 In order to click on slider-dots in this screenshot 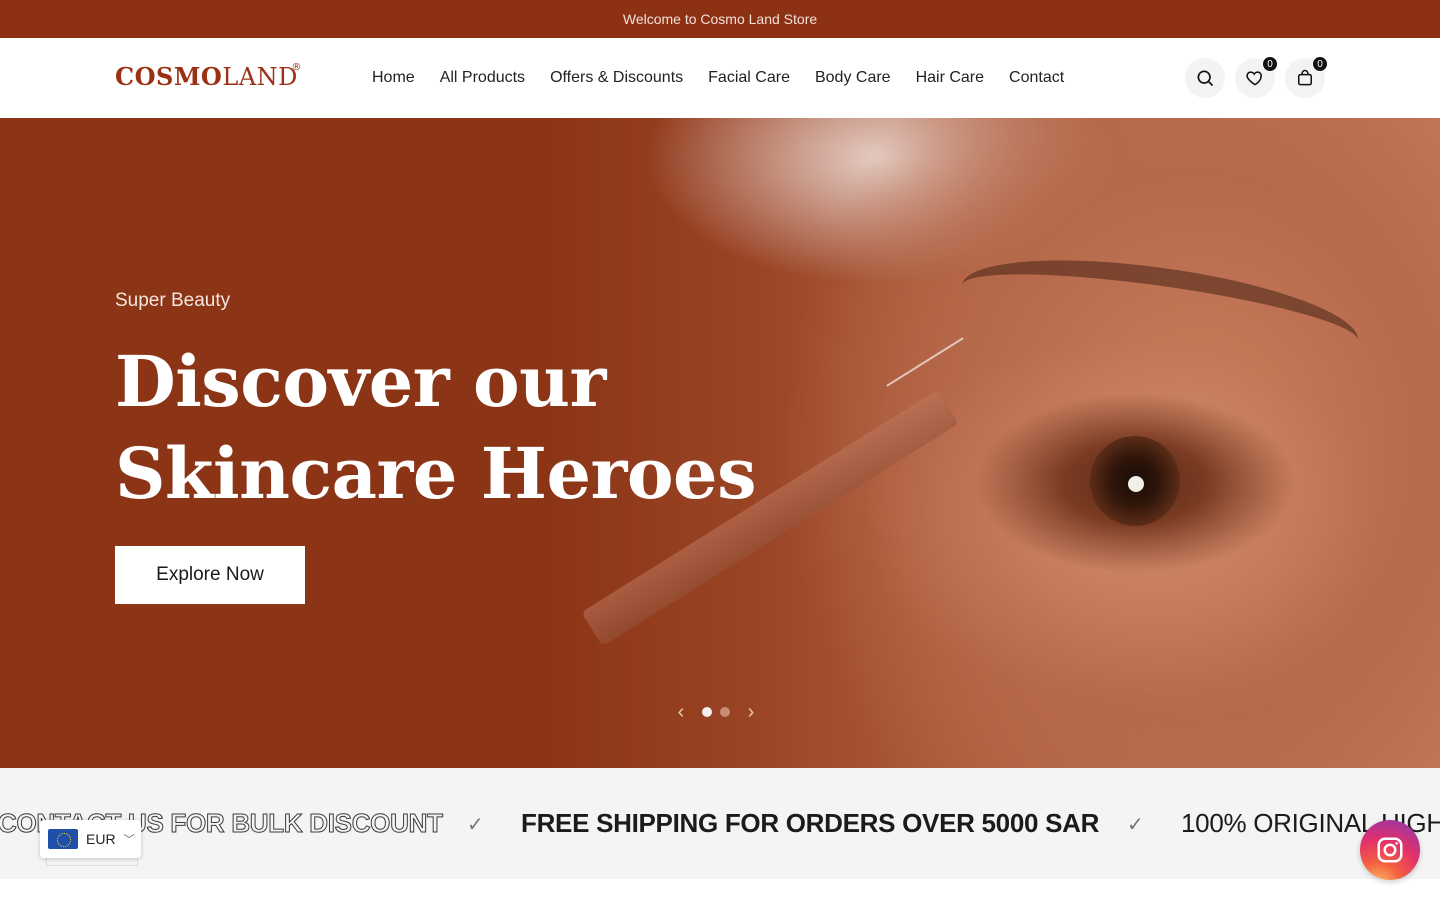, I will do `click(716, 712)`.